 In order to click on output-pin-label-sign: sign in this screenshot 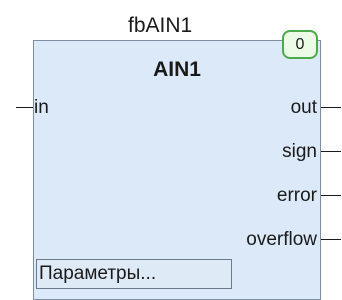, I will do `click(299, 151)`.